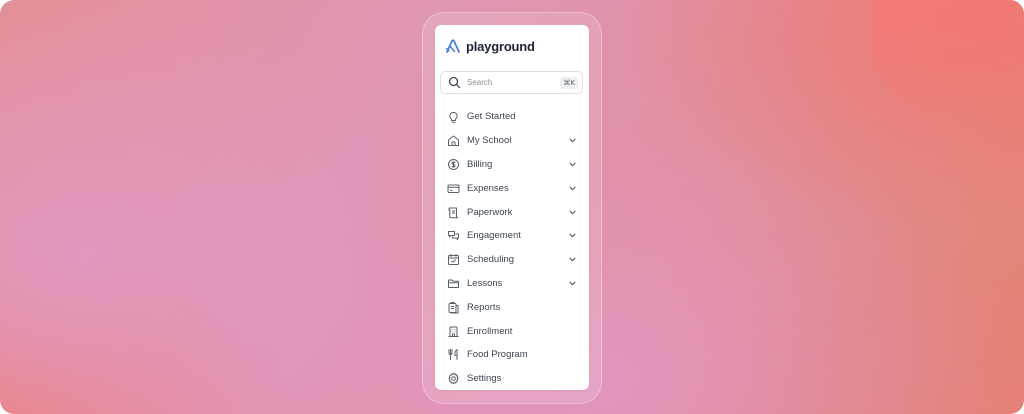  Describe the element at coordinates (491, 117) in the screenshot. I see `sidebar-item-label: Get Started` at that location.